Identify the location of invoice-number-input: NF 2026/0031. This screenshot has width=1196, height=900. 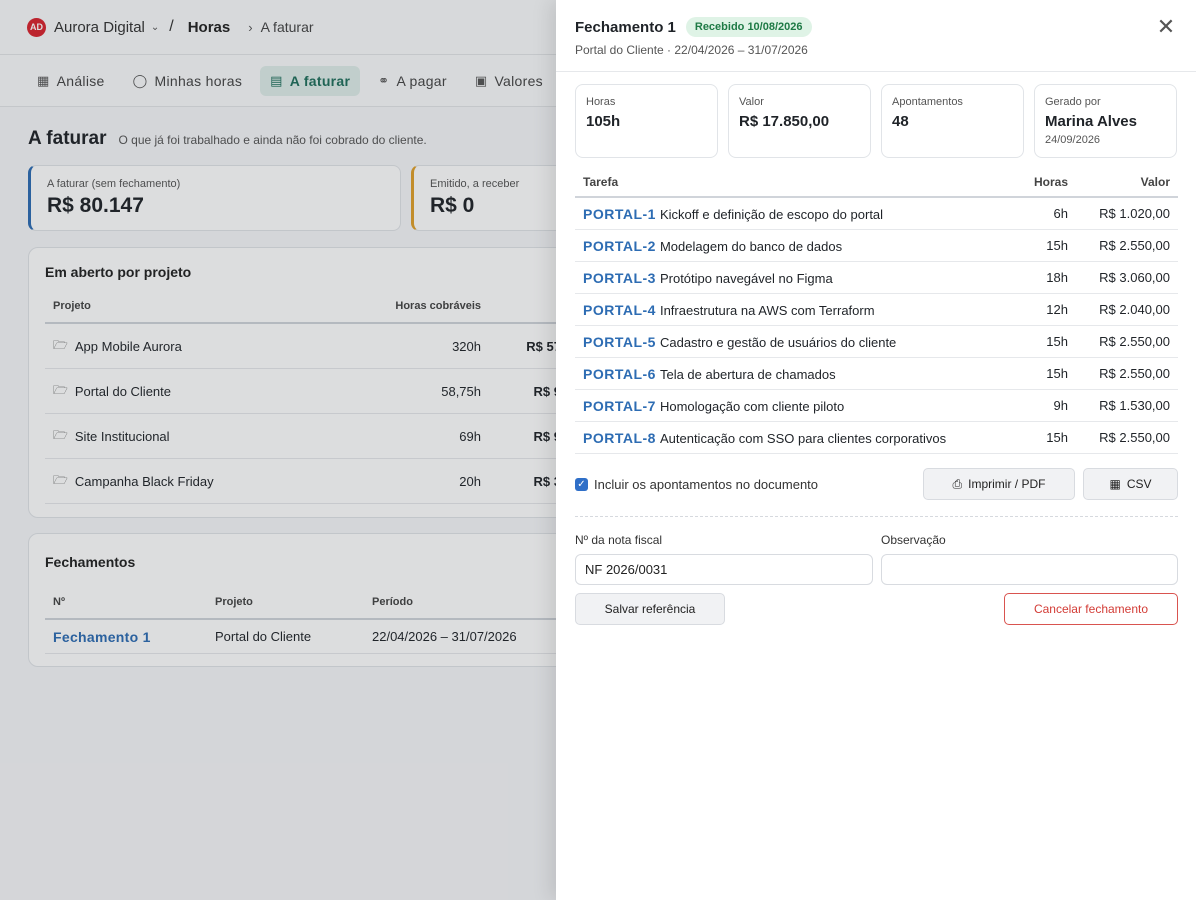
(724, 569).